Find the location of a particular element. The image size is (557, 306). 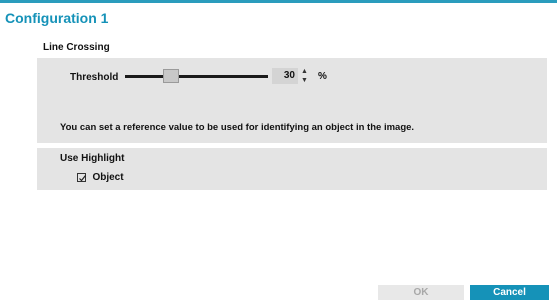

threshold-slider-thumb is located at coordinates (171, 76).